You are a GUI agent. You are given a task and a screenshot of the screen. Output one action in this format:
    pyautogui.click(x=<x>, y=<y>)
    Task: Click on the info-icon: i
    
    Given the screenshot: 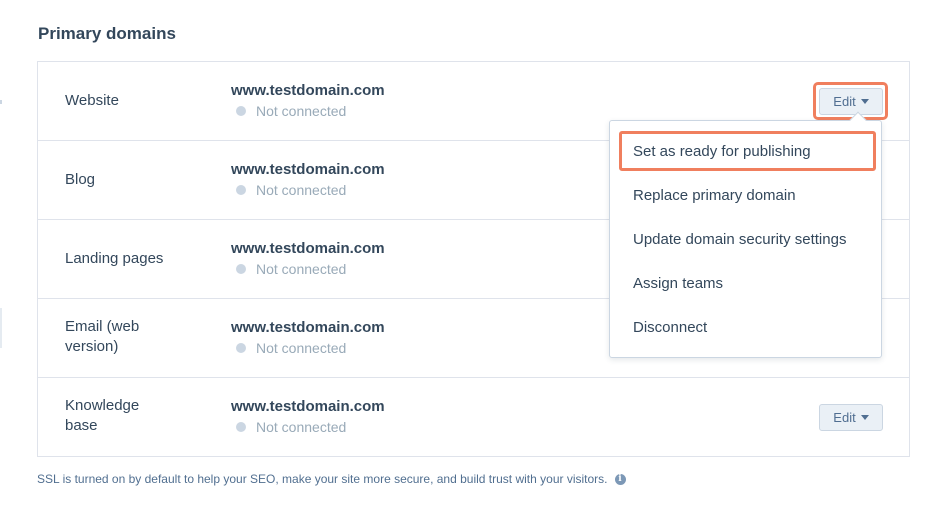 What is the action you would take?
    pyautogui.click(x=620, y=479)
    